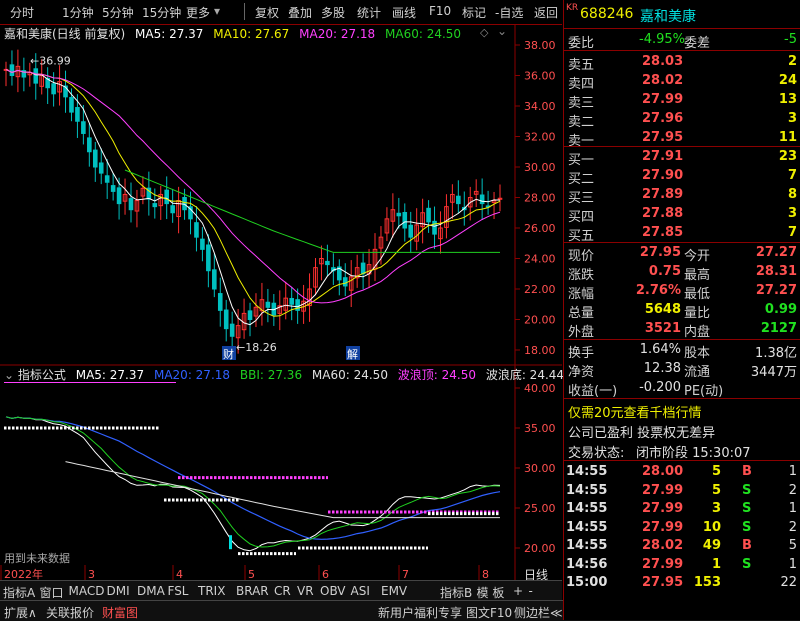  What do you see at coordinates (118, 591) in the screenshot?
I see `indicator-tab: DMI` at bounding box center [118, 591].